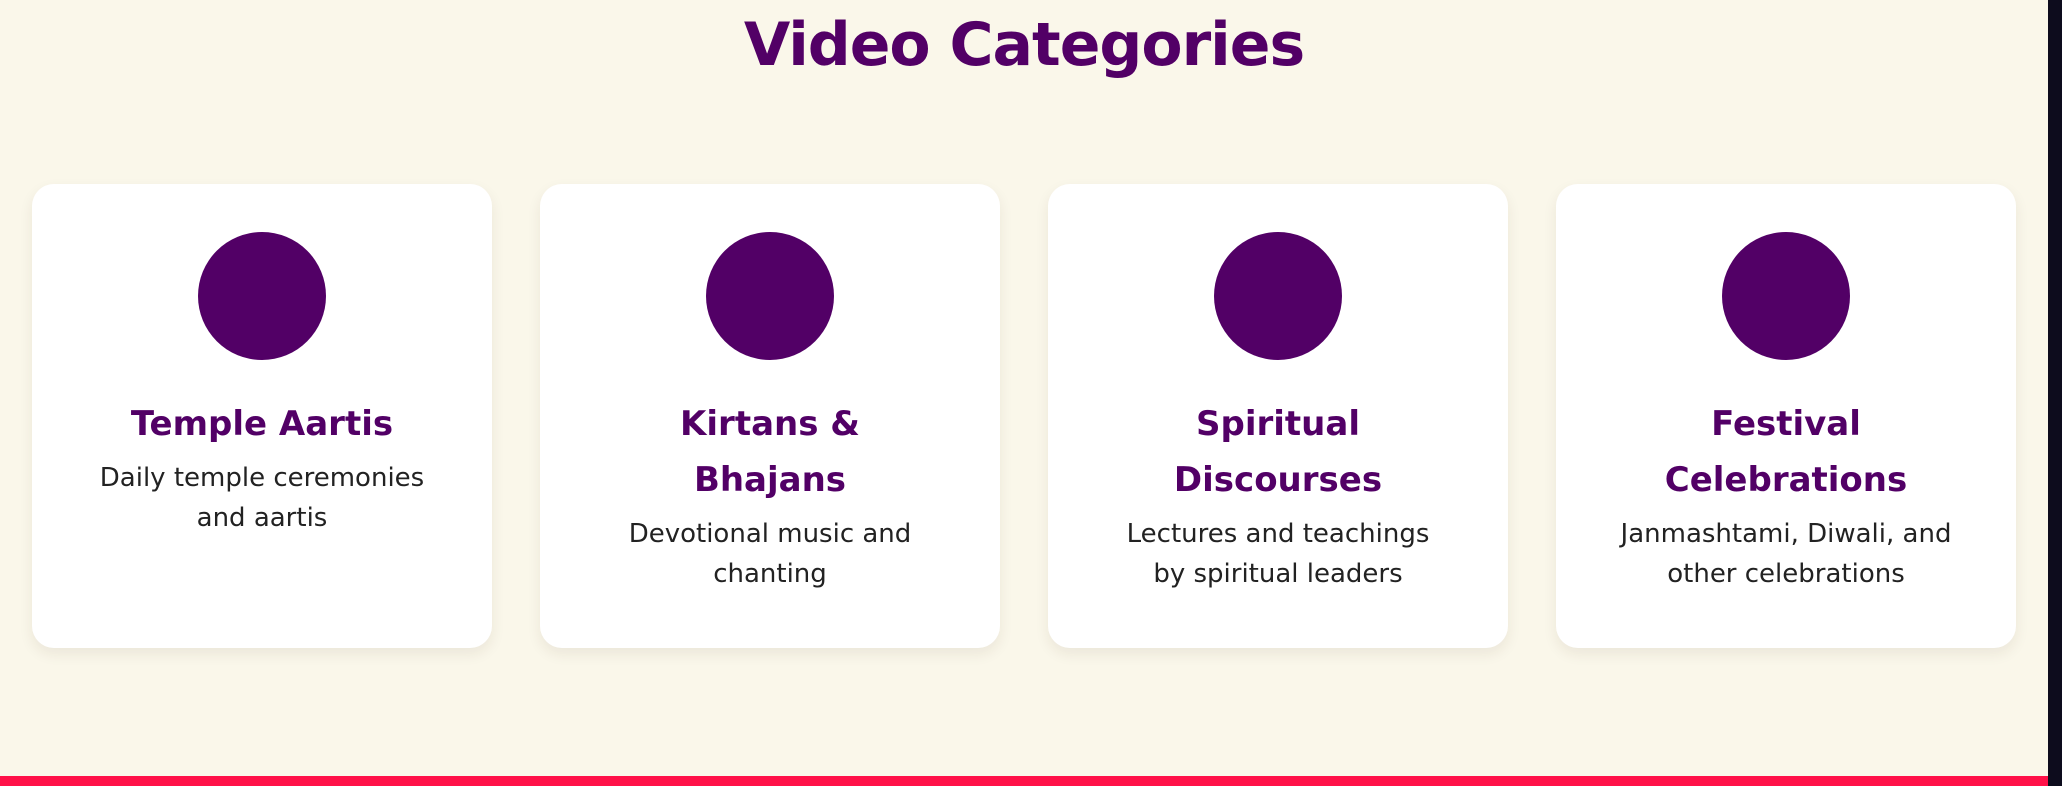 This screenshot has width=2062, height=786. What do you see at coordinates (1024, 781) in the screenshot?
I see `bottom-accent-bar` at bounding box center [1024, 781].